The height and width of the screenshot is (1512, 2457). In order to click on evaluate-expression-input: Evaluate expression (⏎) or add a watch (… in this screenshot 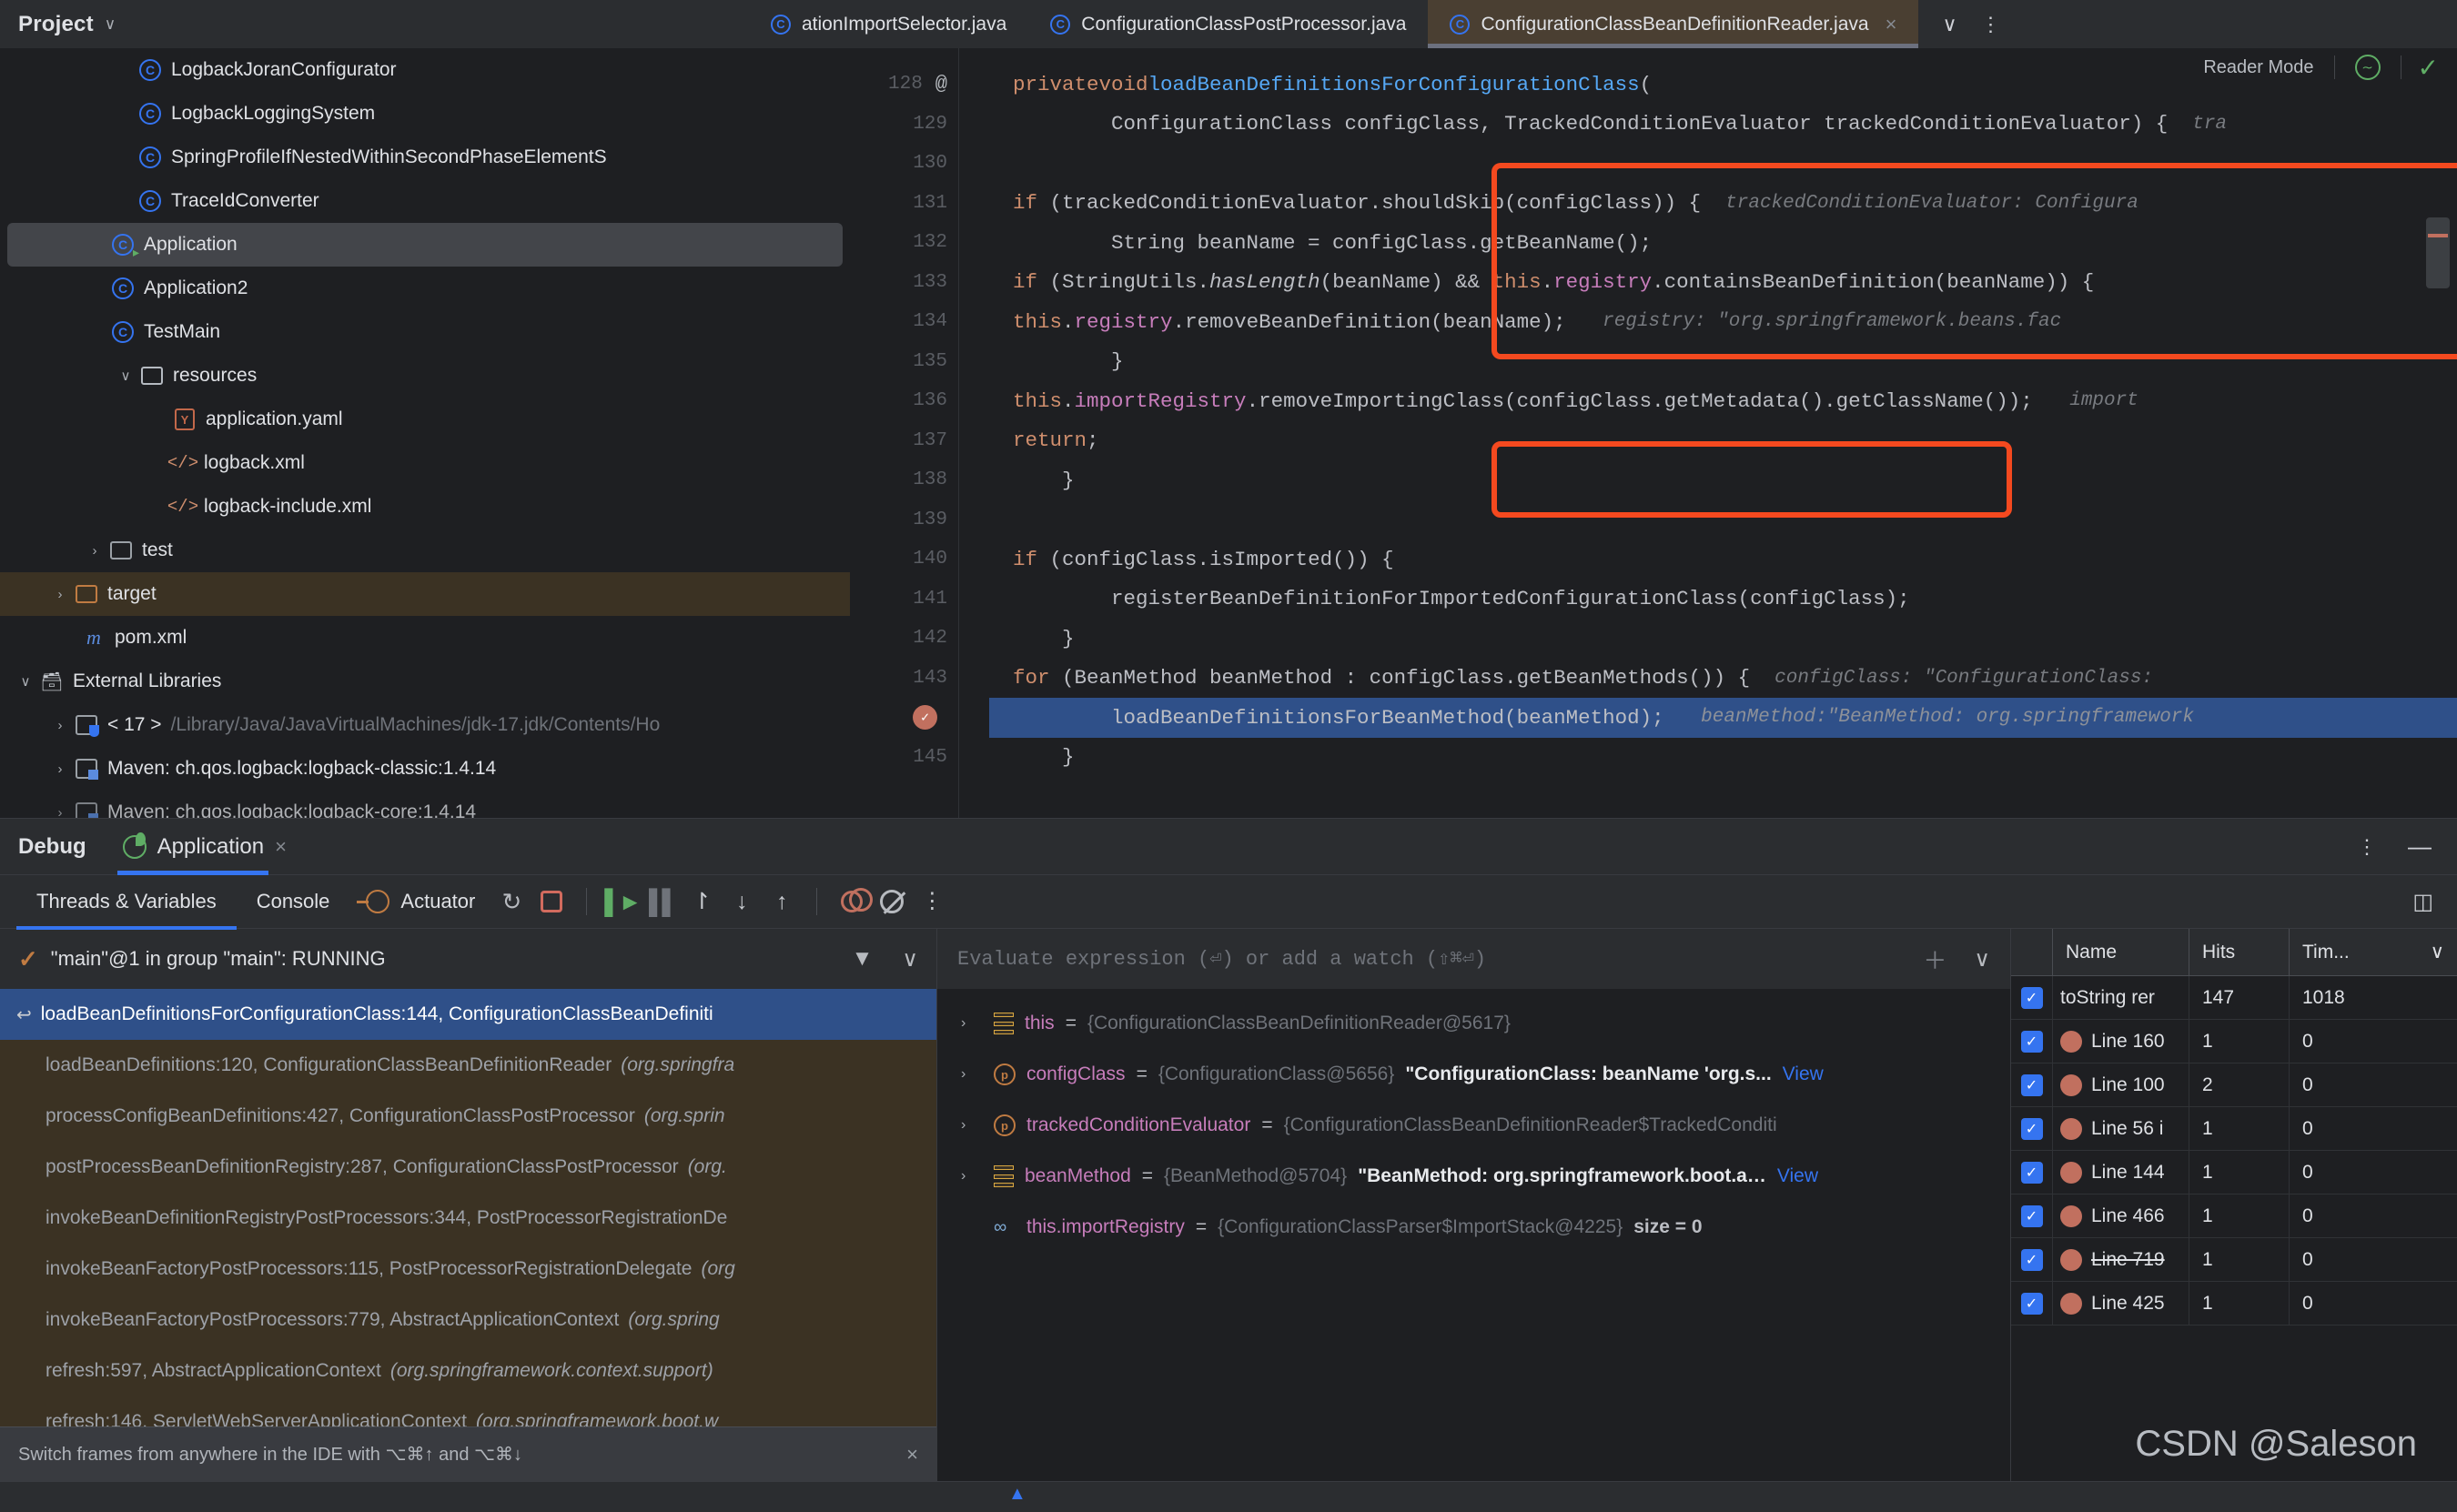, I will do `click(1221, 959)`.